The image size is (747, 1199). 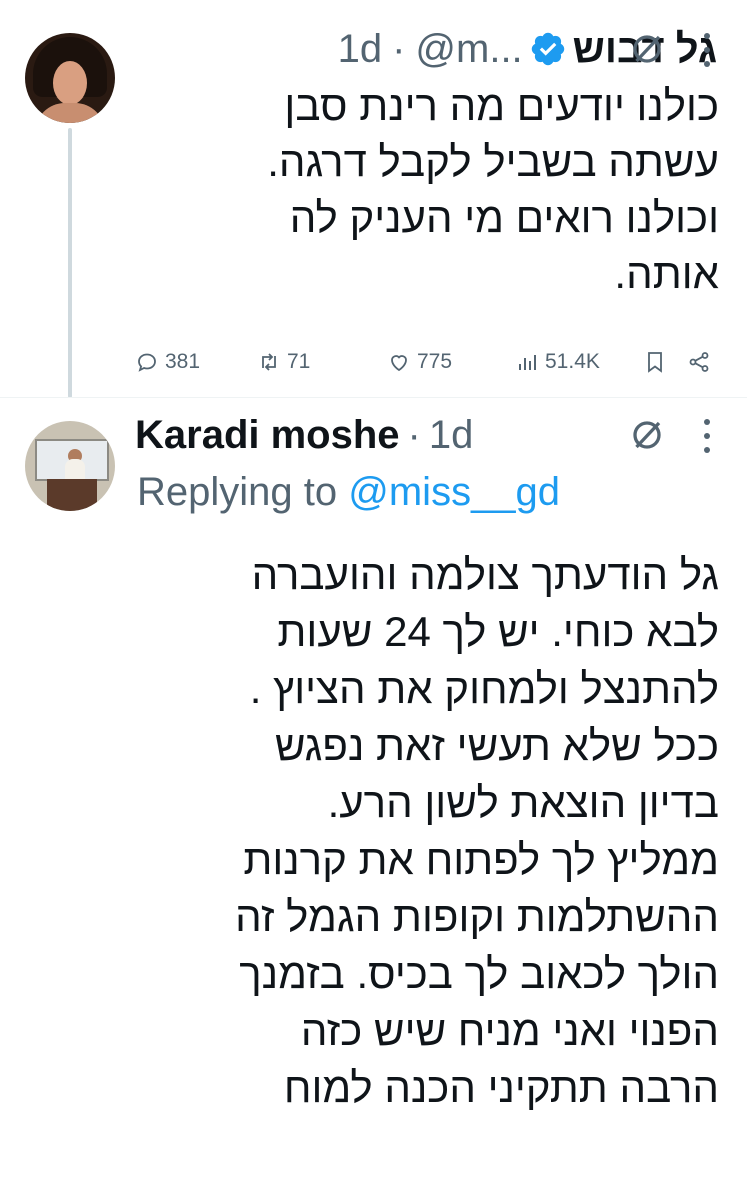 What do you see at coordinates (504, 217) in the screenshot?
I see `tweet-1-line: וכולנו רואים מי העניק לה` at bounding box center [504, 217].